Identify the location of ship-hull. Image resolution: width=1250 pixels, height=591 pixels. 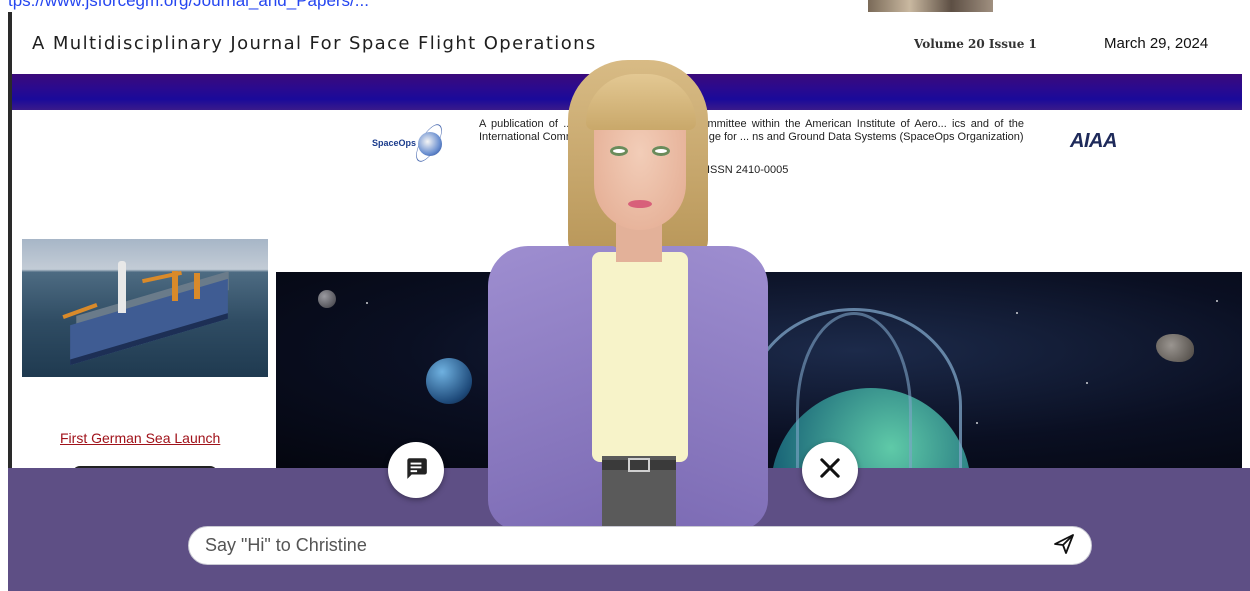
(149, 322).